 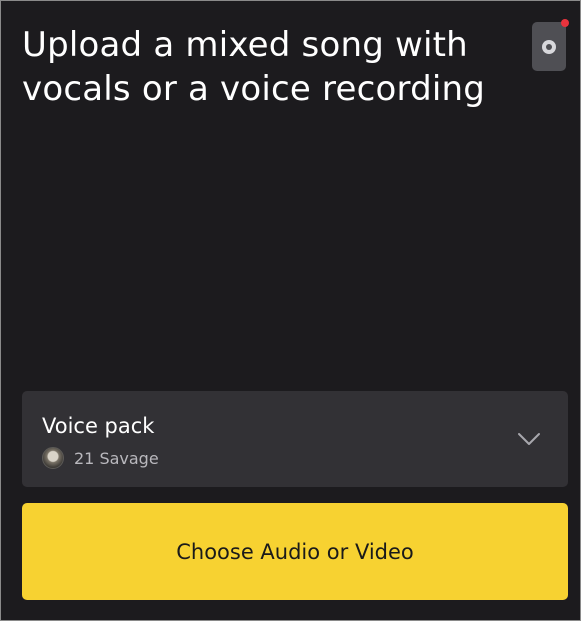 I want to click on avatar, so click(x=53, y=458).